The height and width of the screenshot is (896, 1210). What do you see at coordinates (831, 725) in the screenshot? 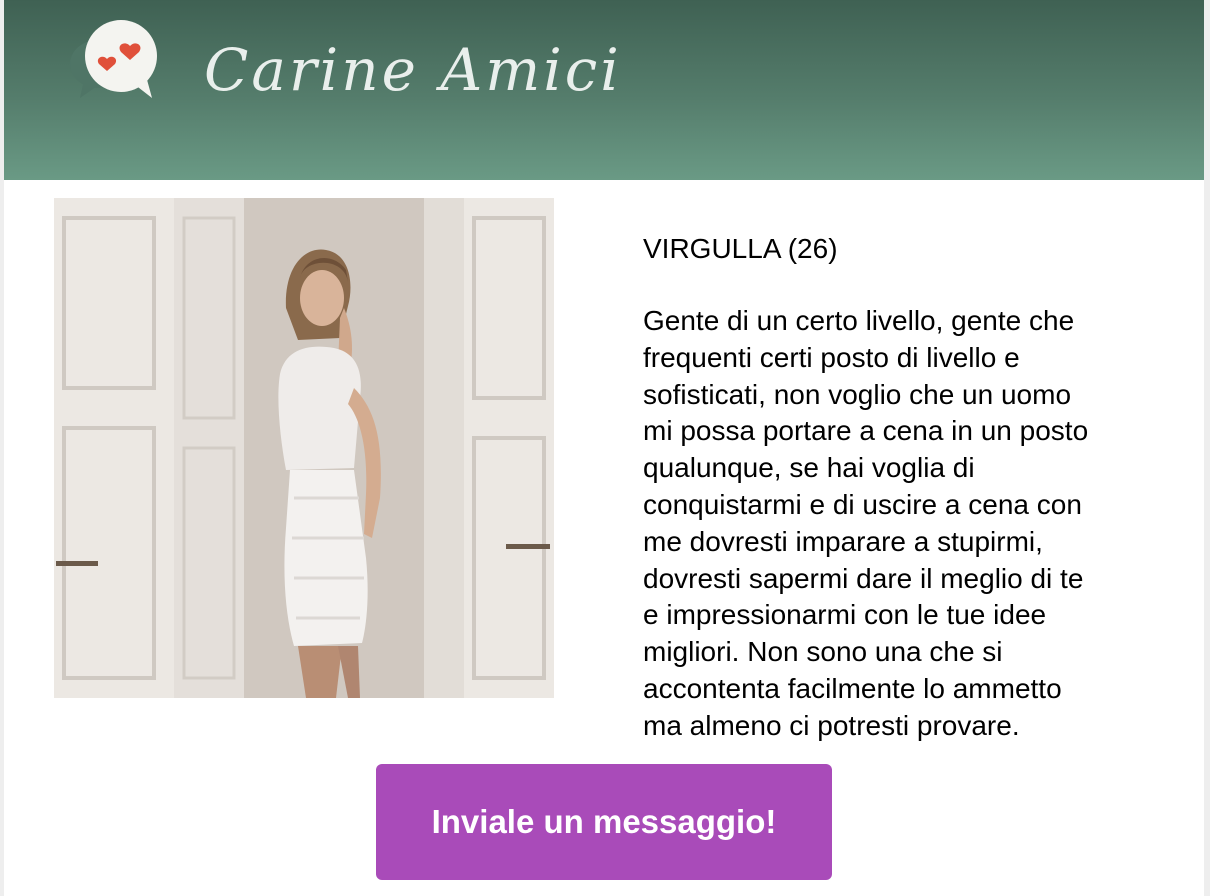
I see `bio-line: ma almeno ci potresti provare.` at bounding box center [831, 725].